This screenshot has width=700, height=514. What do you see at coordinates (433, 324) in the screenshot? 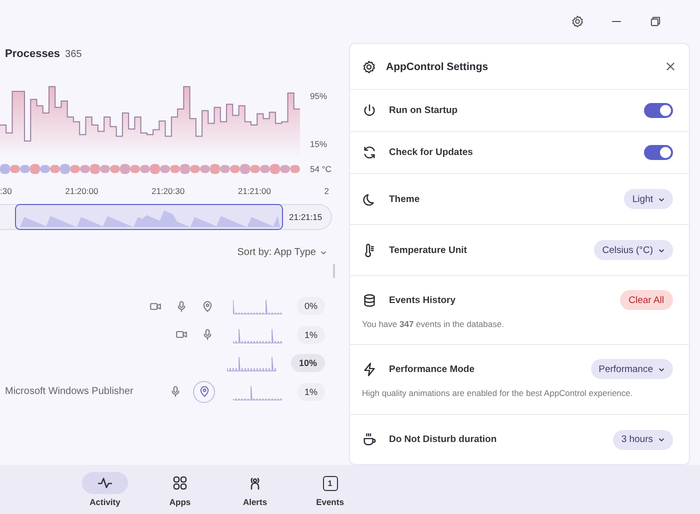
I see `setting-description: You have 347 events in the database.` at bounding box center [433, 324].